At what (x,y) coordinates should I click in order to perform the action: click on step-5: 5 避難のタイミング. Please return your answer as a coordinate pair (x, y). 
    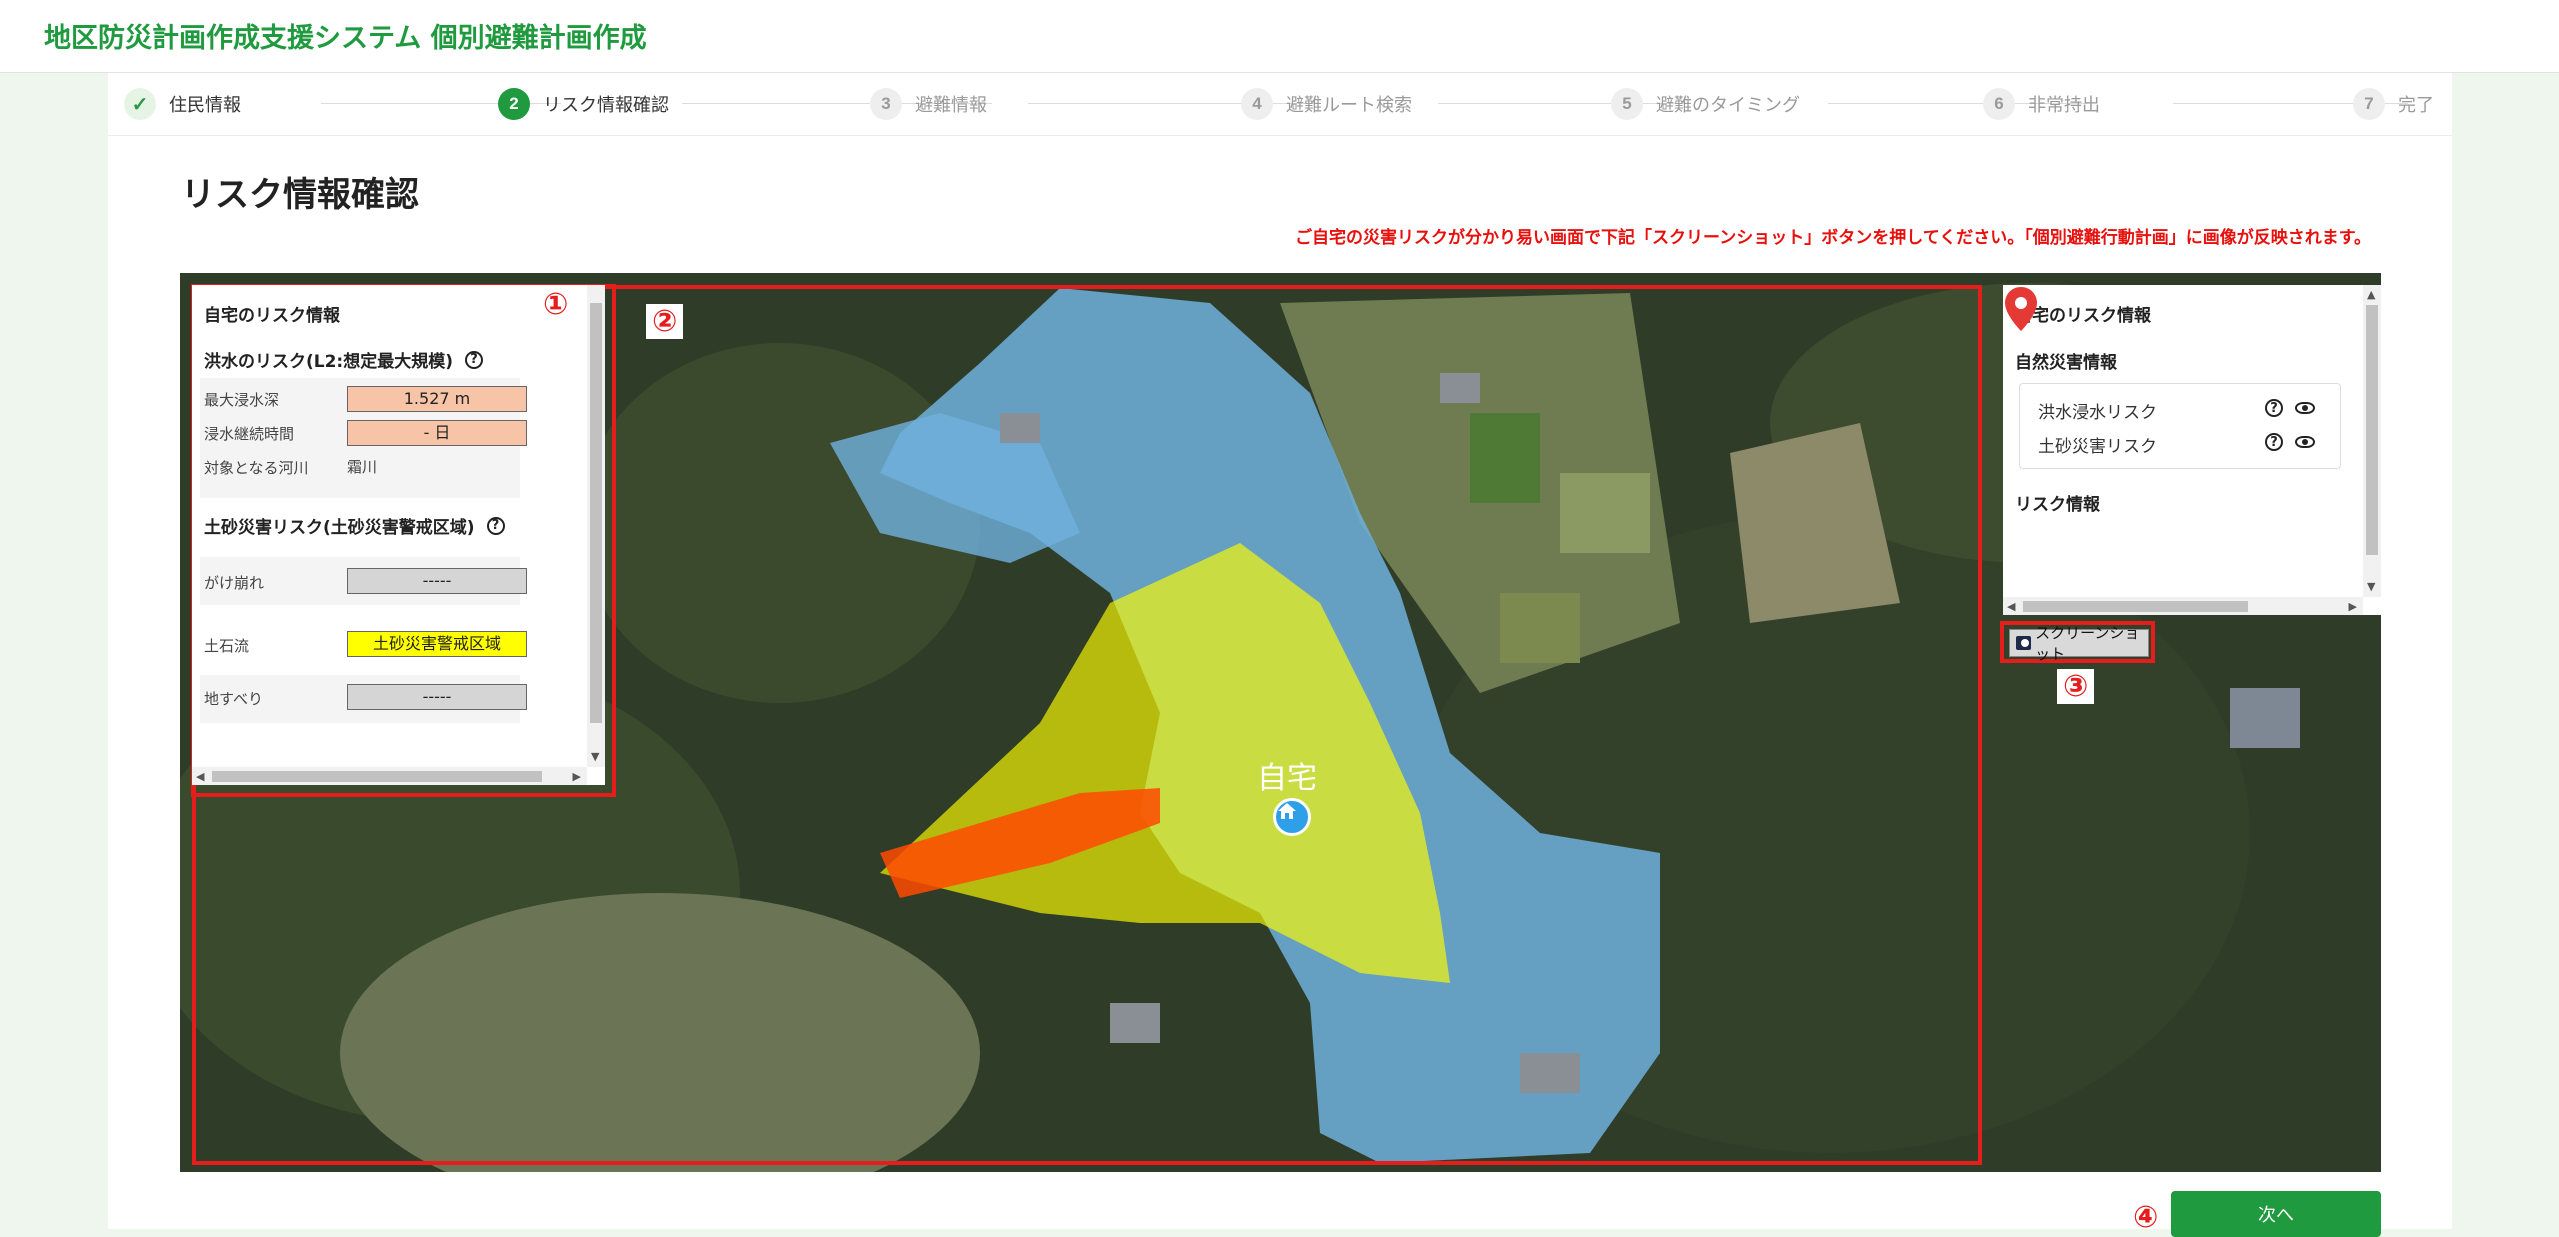
    Looking at the image, I should click on (1705, 104).